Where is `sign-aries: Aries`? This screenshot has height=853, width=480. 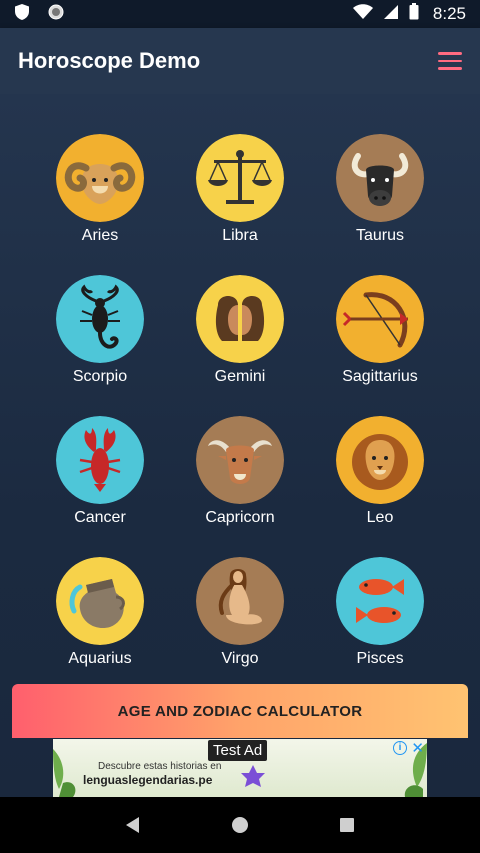
sign-aries: Aries is located at coordinates (100, 189).